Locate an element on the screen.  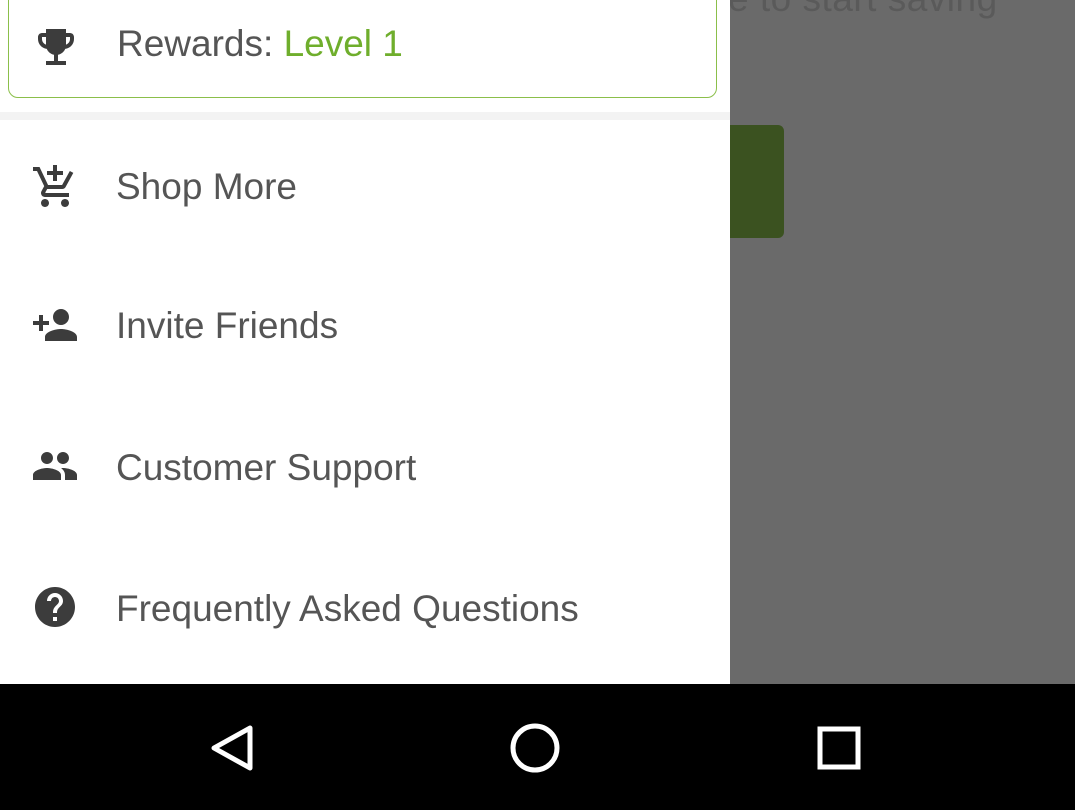
background-partial-text: e to start saving is located at coordinates (863, 10).